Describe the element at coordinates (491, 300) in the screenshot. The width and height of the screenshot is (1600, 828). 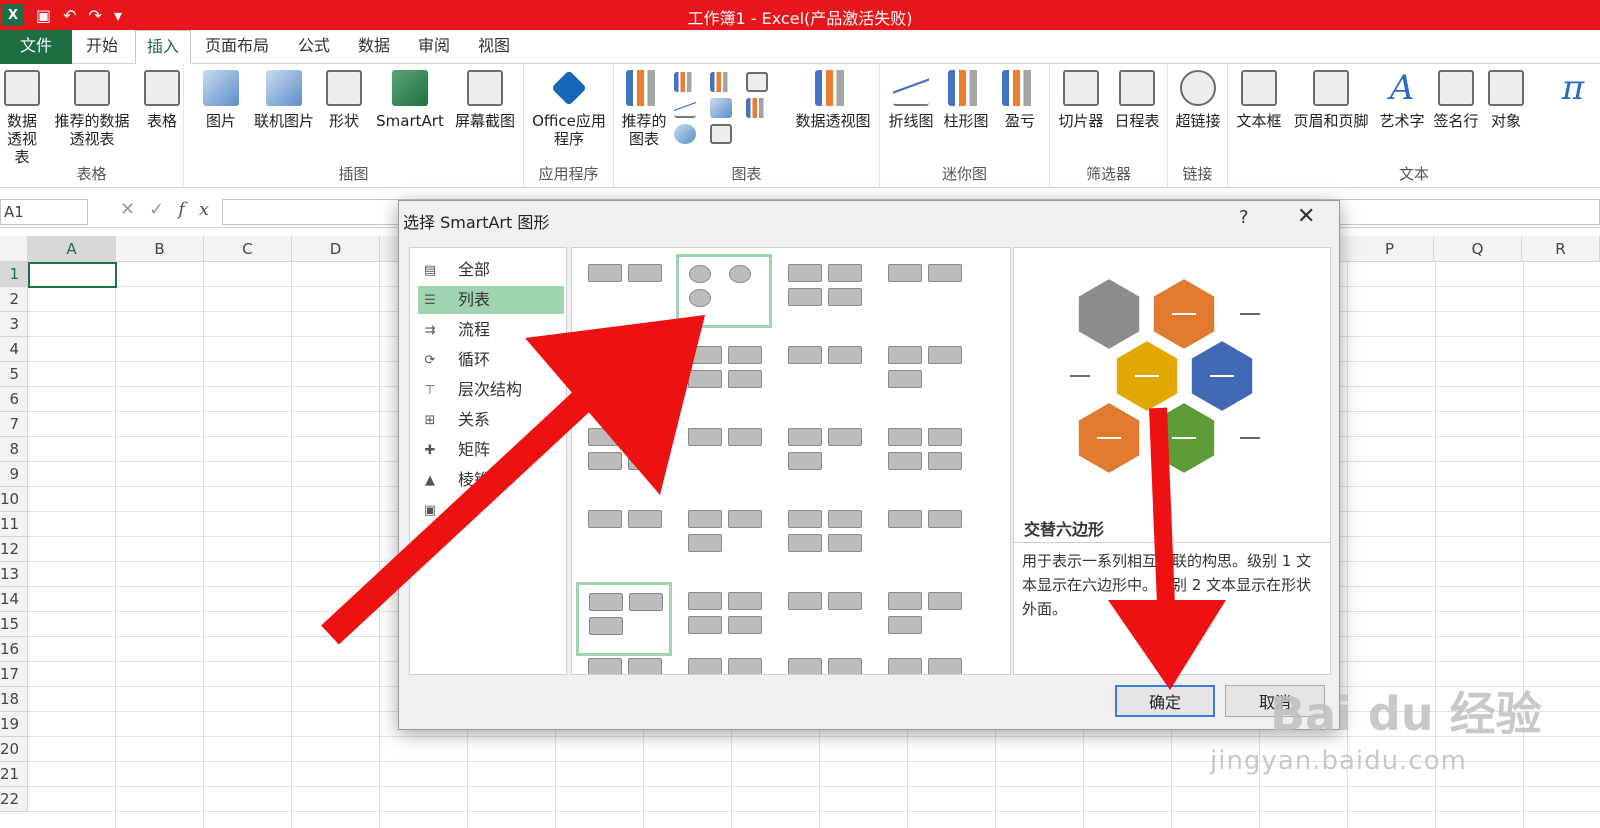
I see `category-list-item: ☰ 列表` at that location.